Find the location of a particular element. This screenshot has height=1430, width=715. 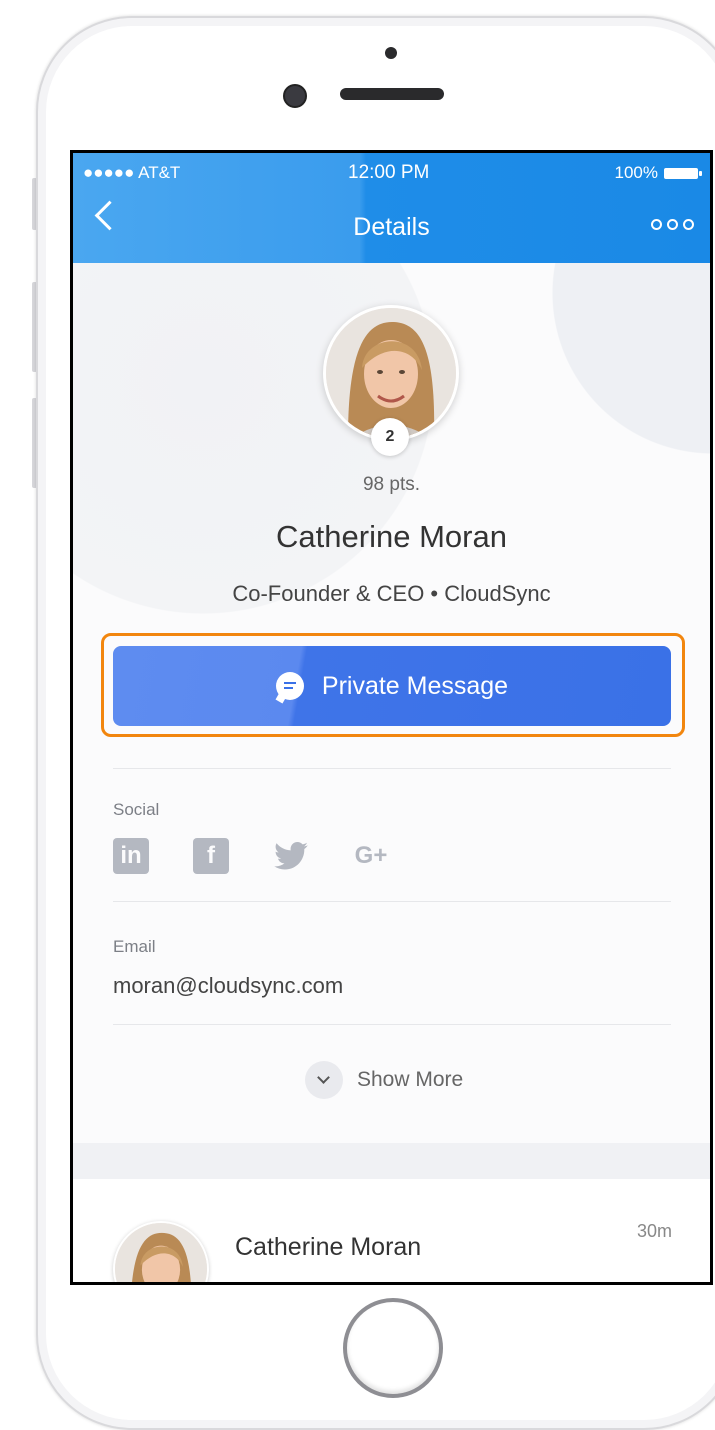

top-bar: ●●●●● AT&T 12:00 PM 100% Details is located at coordinates (391, 208).